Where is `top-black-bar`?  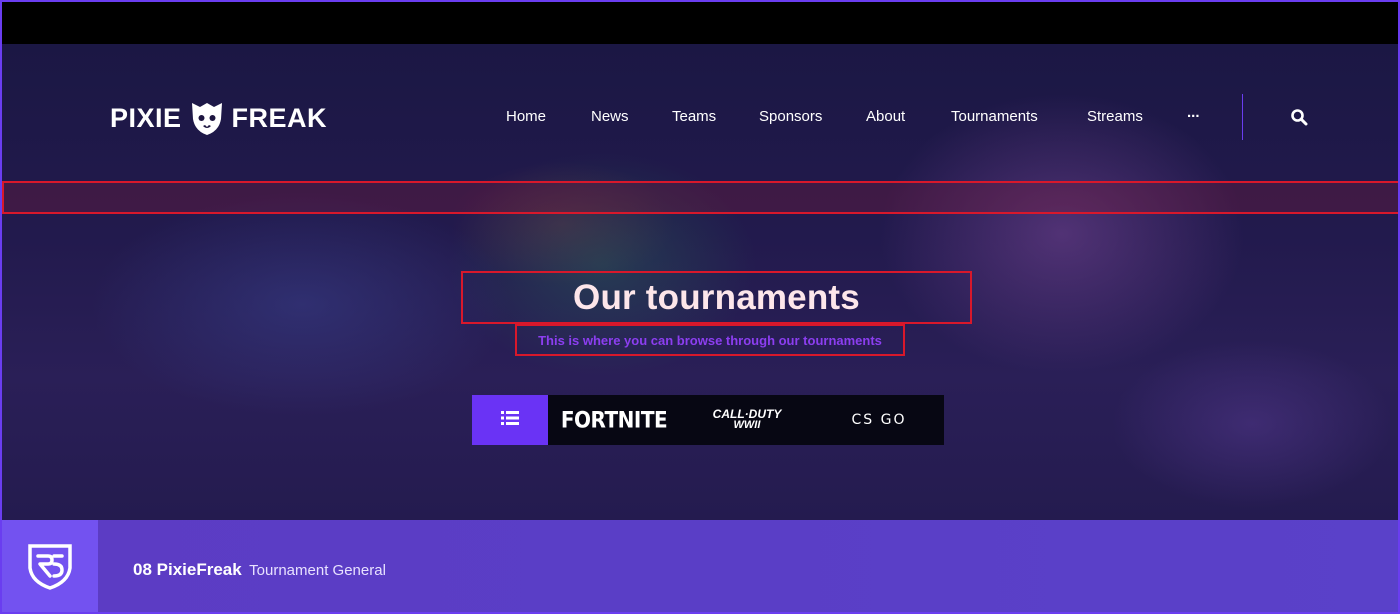 top-black-bar is located at coordinates (700, 23).